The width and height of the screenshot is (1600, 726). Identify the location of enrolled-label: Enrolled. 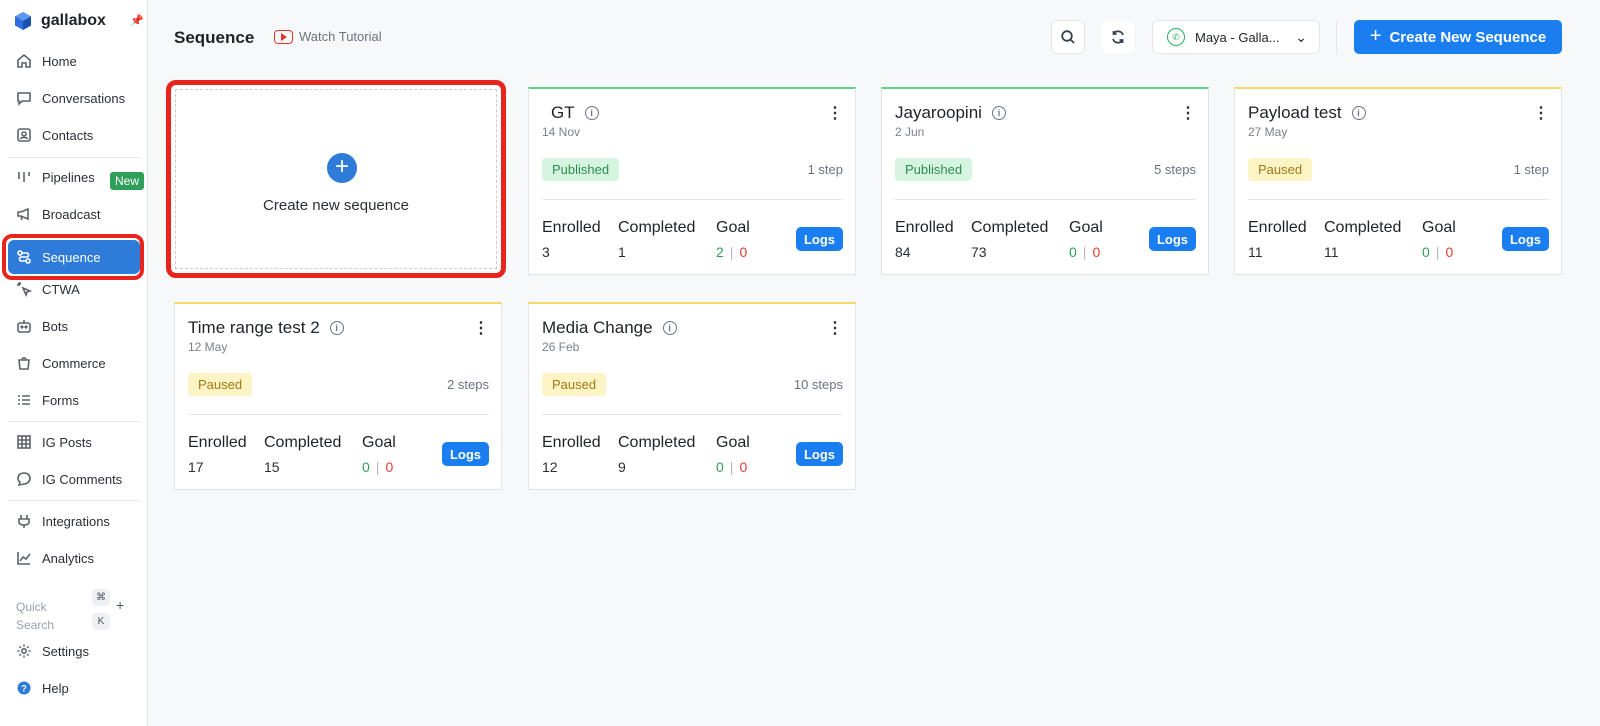
(571, 442).